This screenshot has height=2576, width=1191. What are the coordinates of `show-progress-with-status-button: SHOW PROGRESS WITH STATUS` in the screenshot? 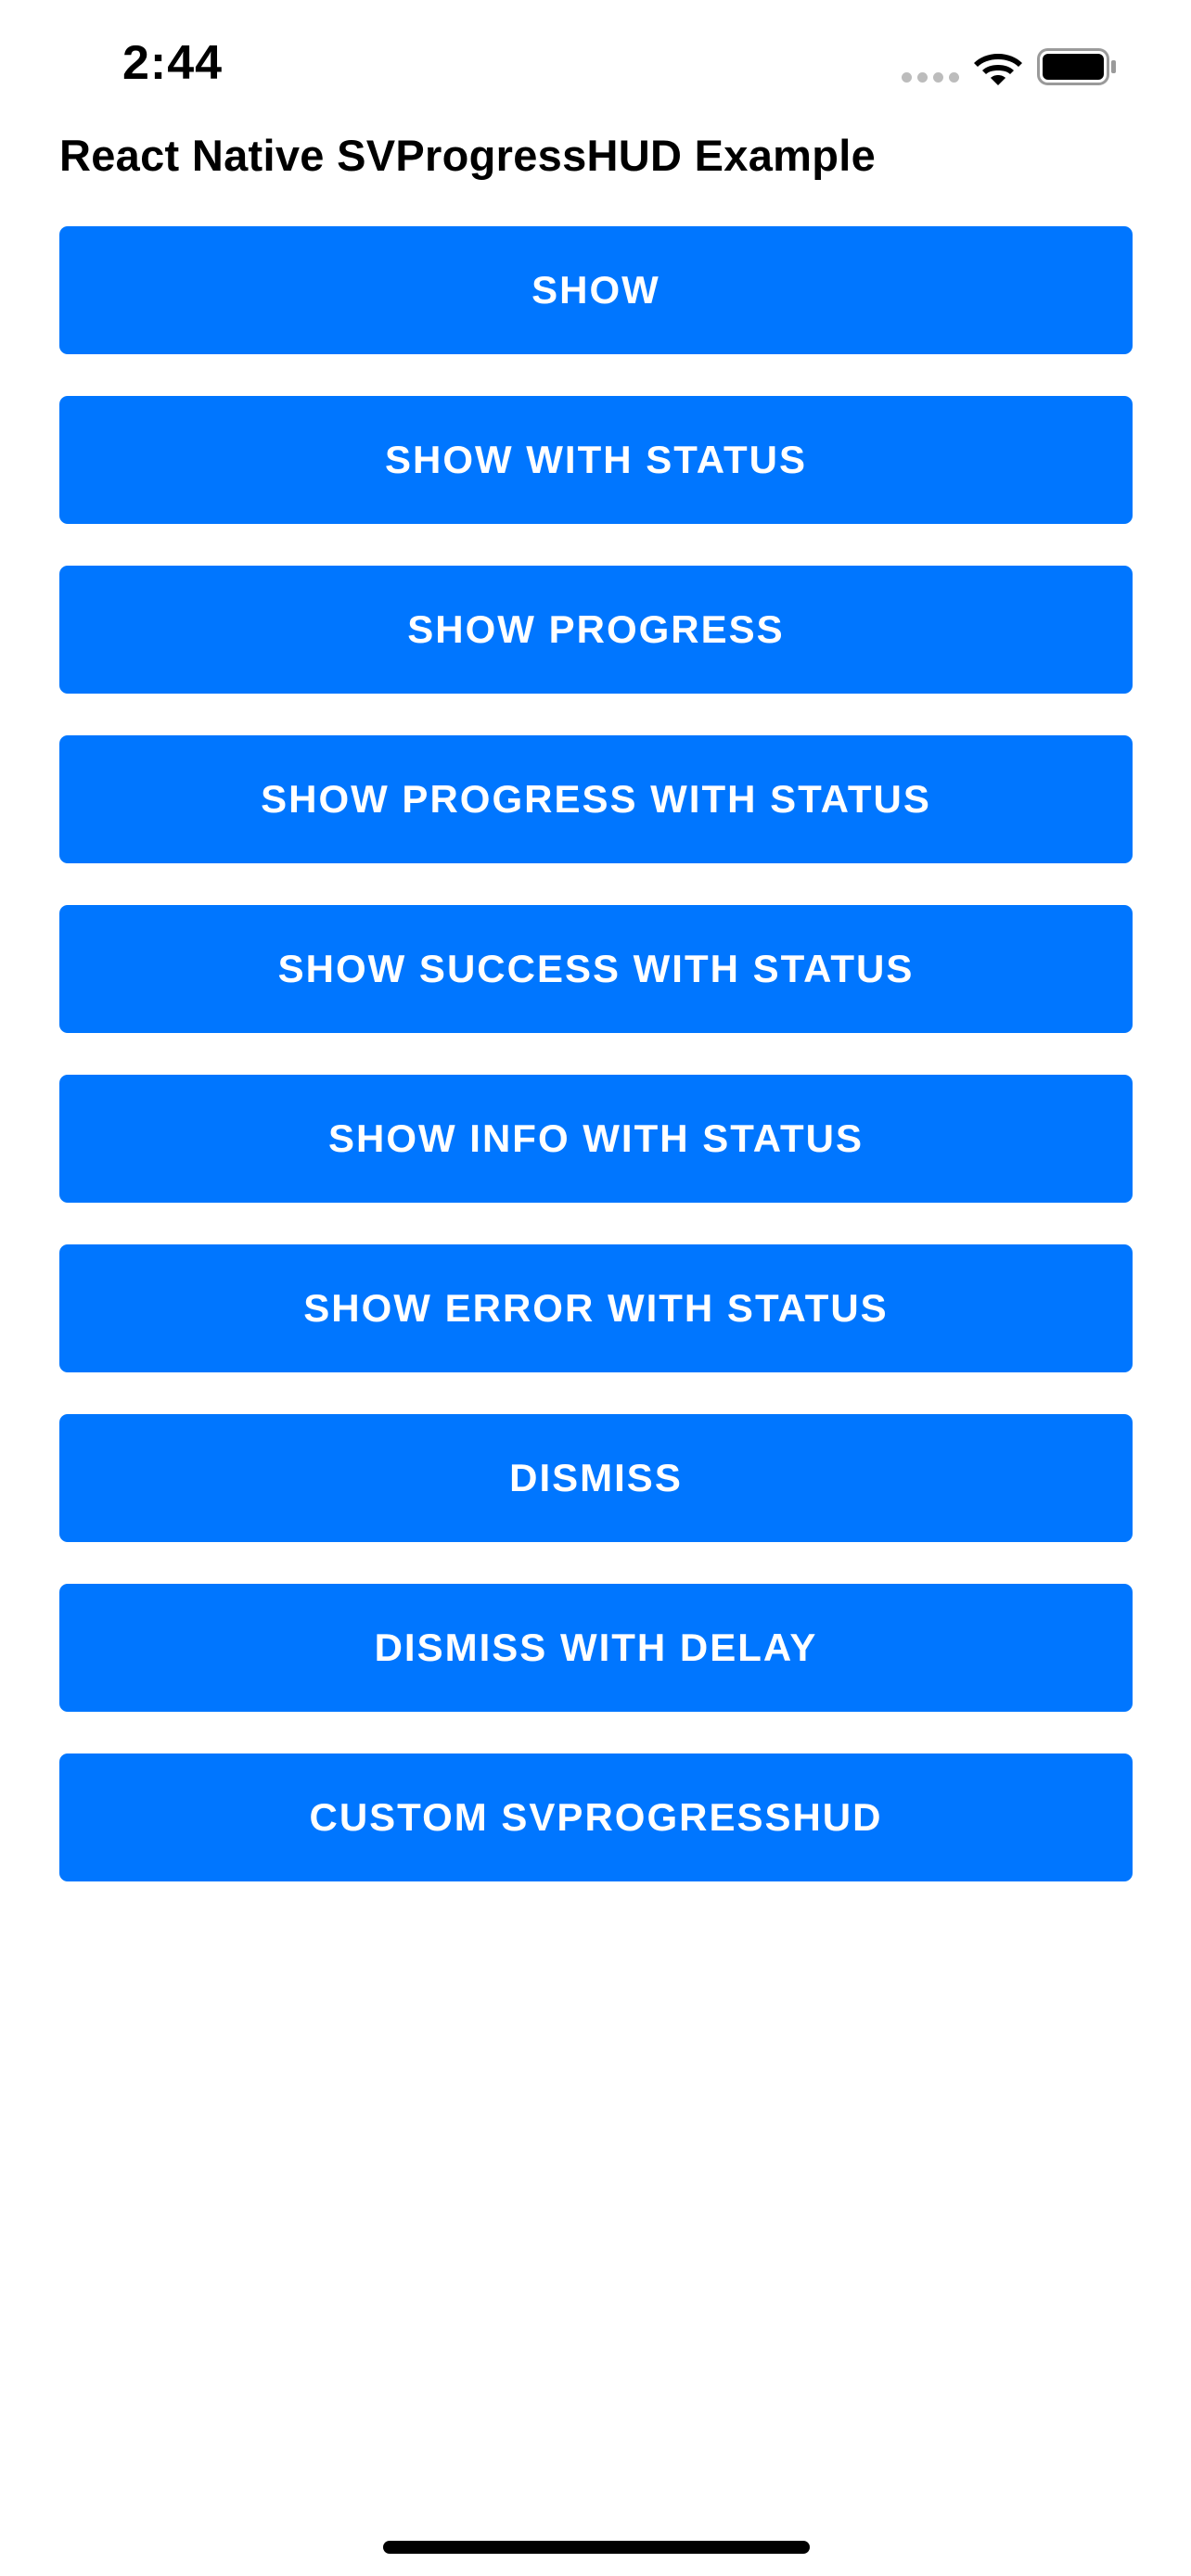 It's located at (596, 799).